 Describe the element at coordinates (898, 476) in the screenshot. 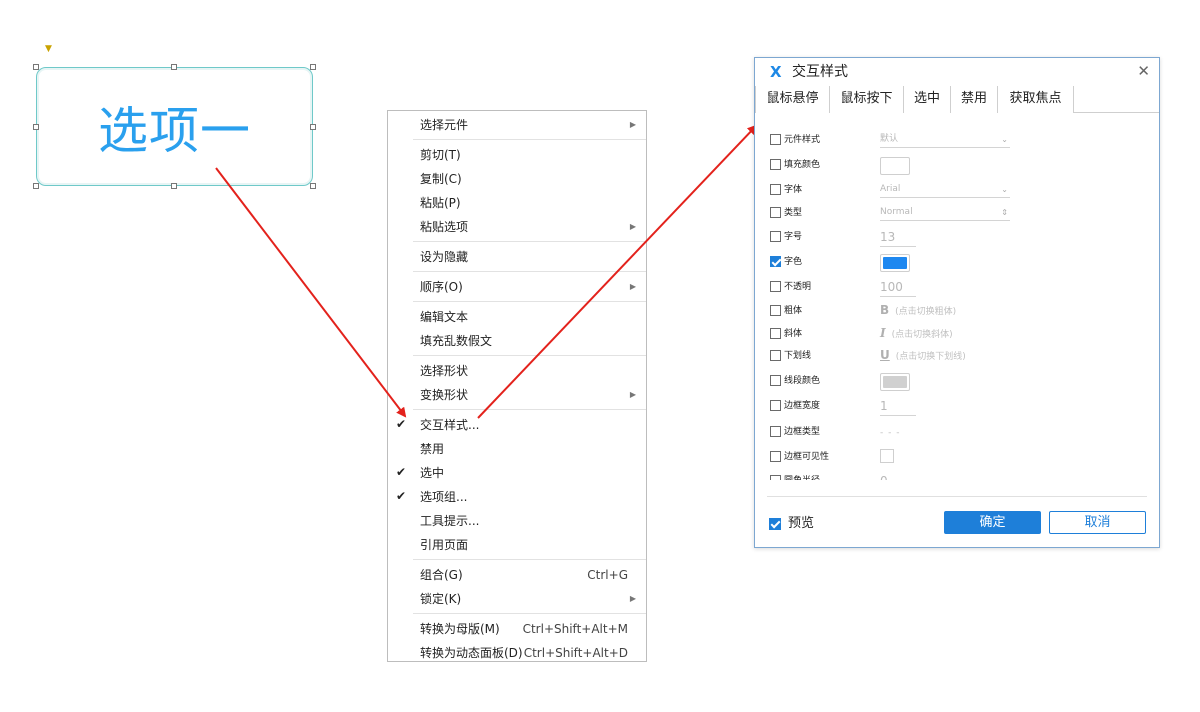

I see `property-input: 0` at that location.